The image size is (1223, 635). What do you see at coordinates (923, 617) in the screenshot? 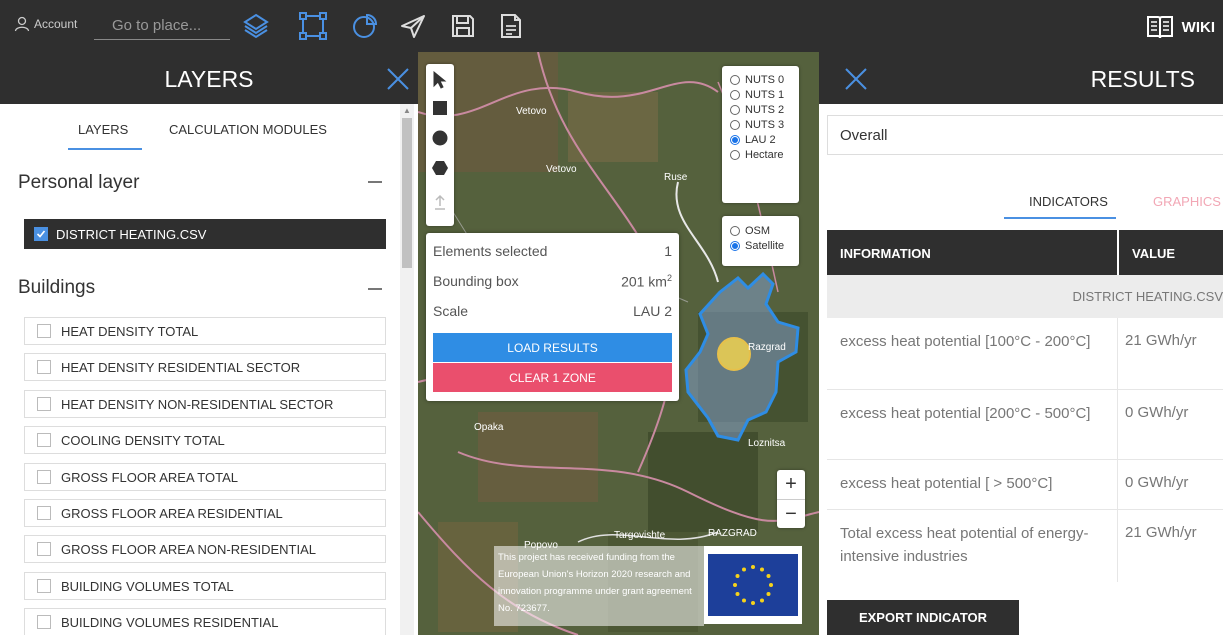
I see `export-indicator-button: EXPORT INDICATOR` at bounding box center [923, 617].